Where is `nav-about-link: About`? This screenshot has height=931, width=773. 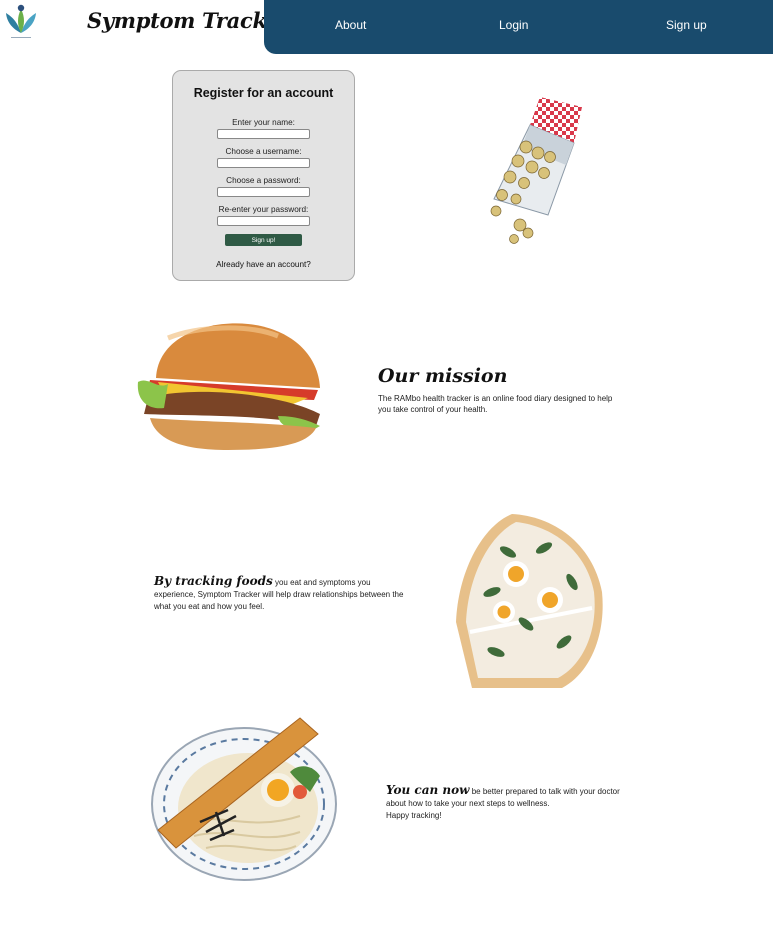 nav-about-link: About is located at coordinates (350, 25).